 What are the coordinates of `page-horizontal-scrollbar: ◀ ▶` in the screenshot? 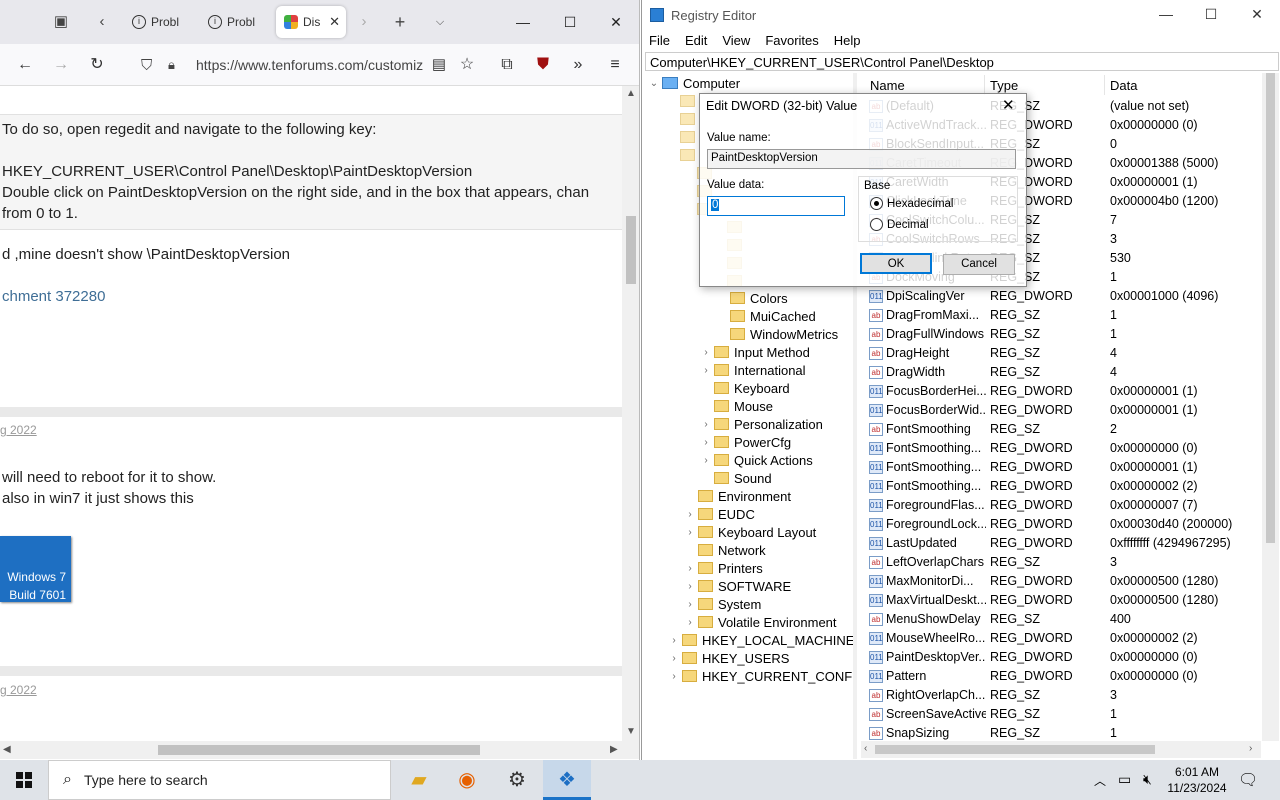 It's located at (319, 750).